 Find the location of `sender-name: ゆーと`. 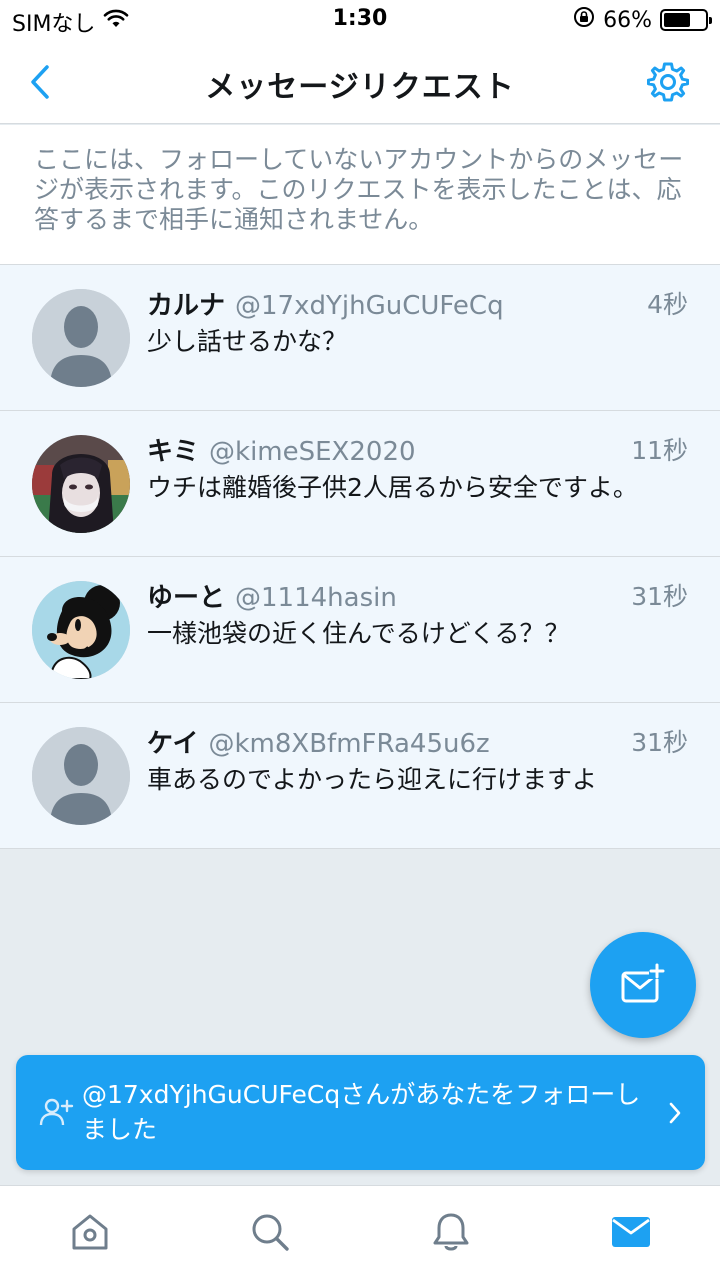

sender-name: ゆーと is located at coordinates (186, 598).